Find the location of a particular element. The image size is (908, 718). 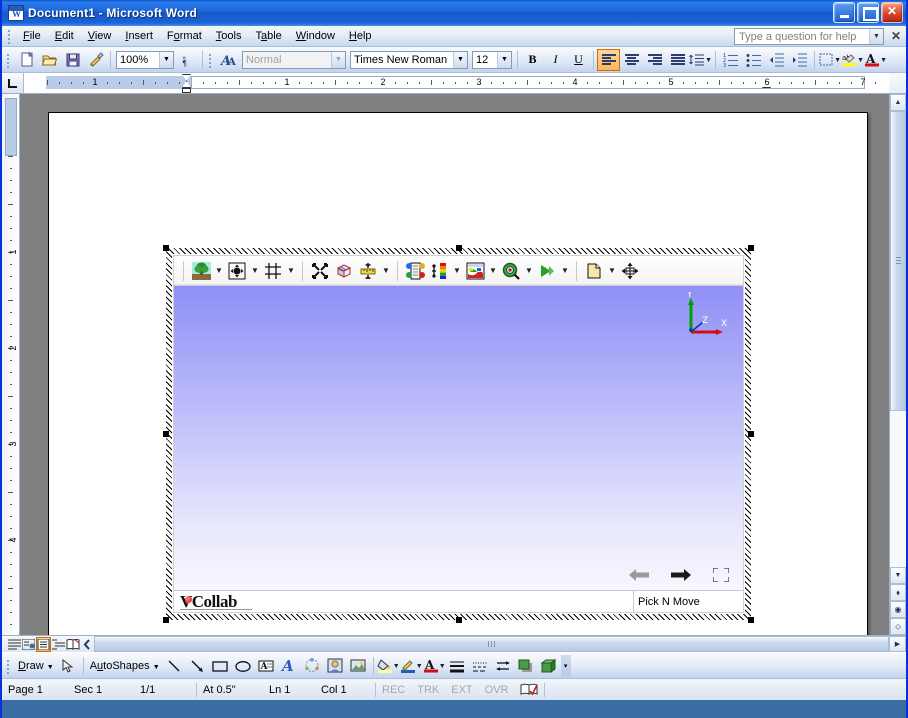

increase-indent-button is located at coordinates (799, 60).